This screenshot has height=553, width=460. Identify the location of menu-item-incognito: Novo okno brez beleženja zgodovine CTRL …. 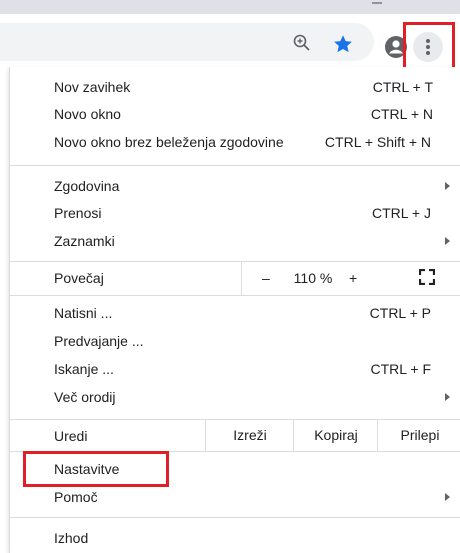
(235, 142).